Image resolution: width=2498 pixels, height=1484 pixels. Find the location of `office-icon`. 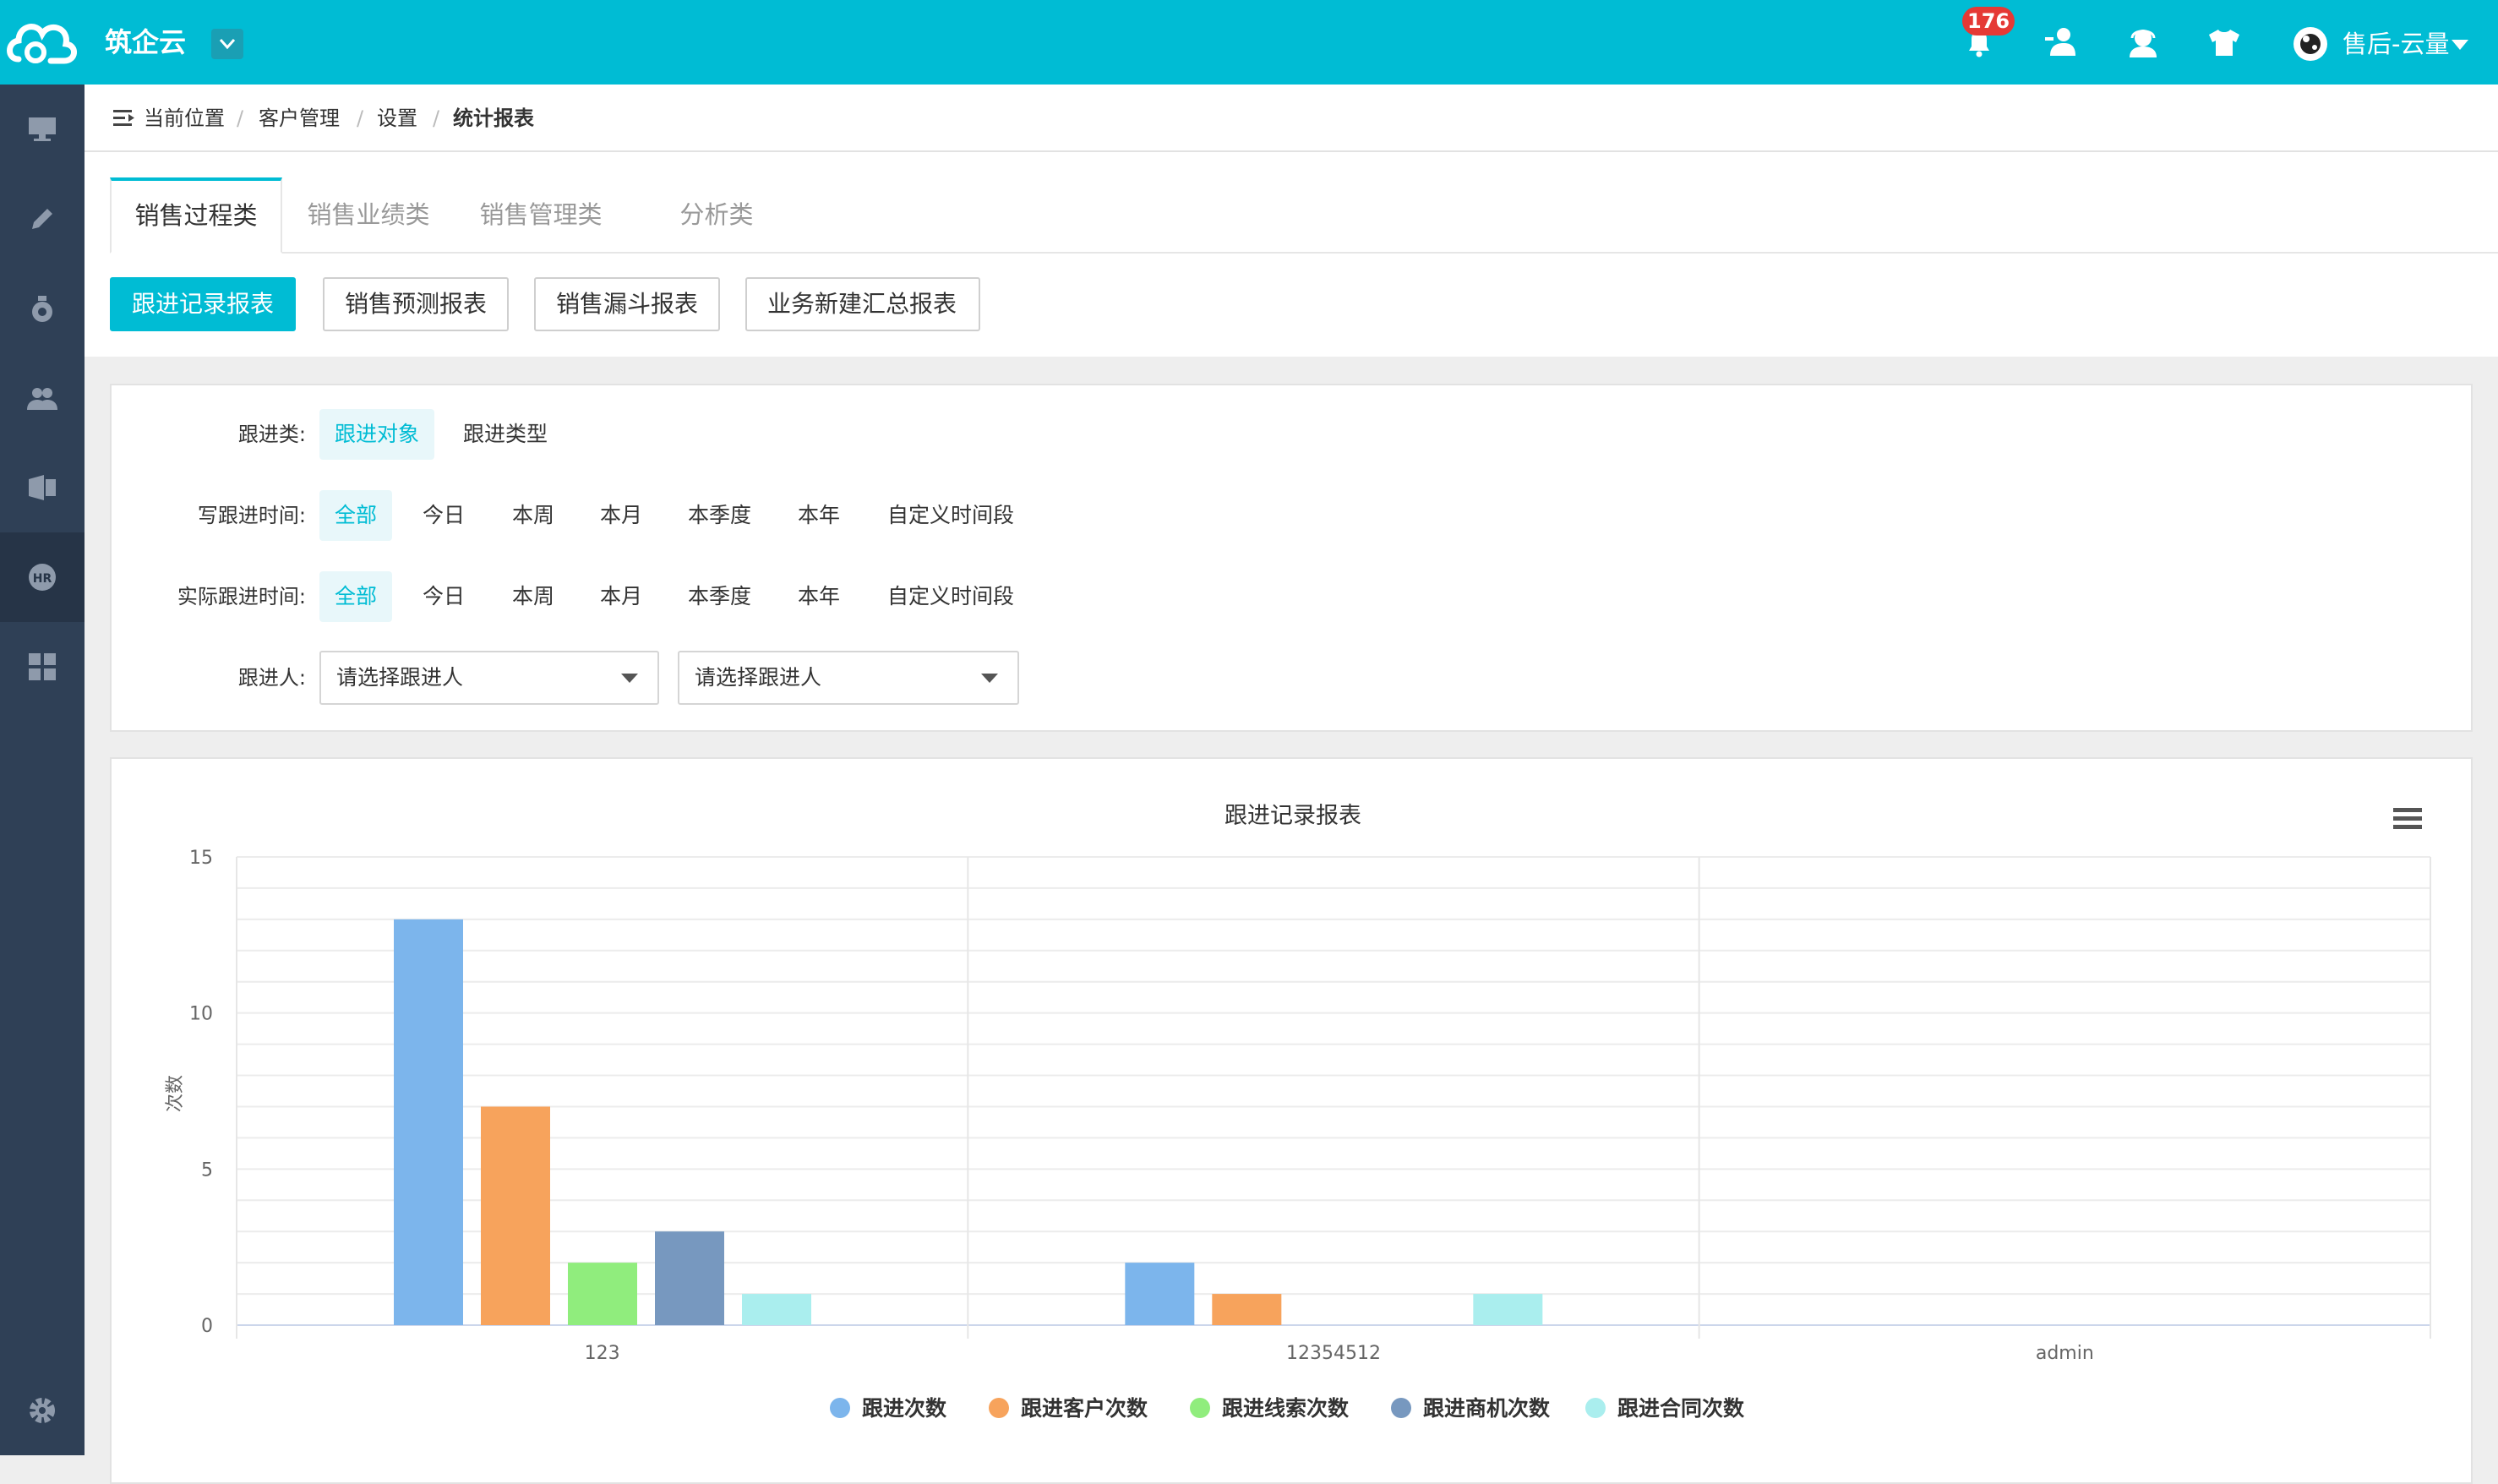

office-icon is located at coordinates (42, 487).